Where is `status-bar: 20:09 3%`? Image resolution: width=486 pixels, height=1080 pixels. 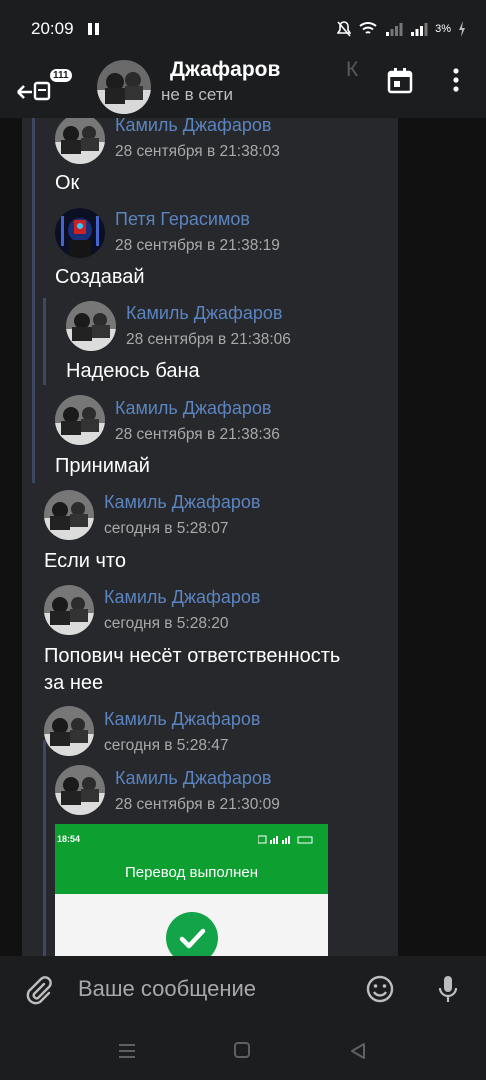
status-bar: 20:09 3% is located at coordinates (243, 29).